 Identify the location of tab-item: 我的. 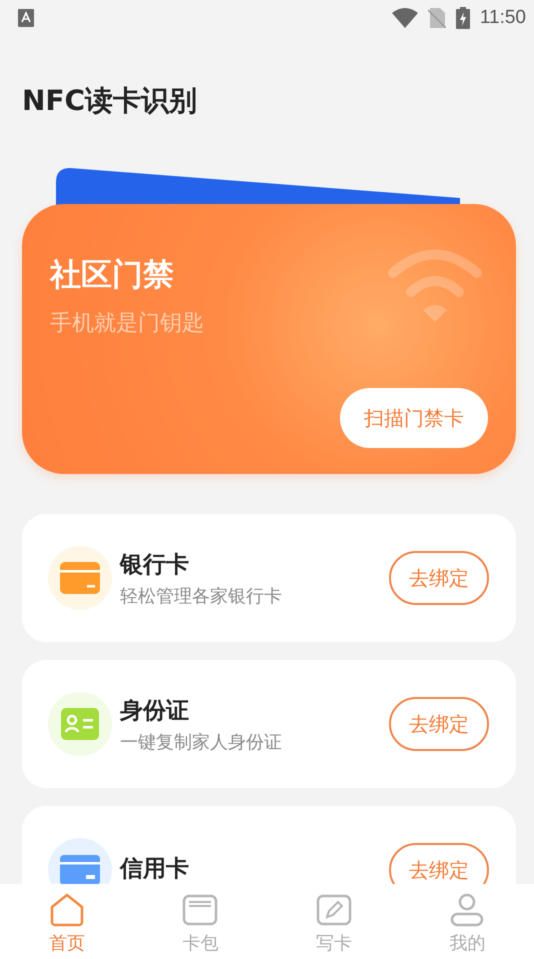
(467, 921).